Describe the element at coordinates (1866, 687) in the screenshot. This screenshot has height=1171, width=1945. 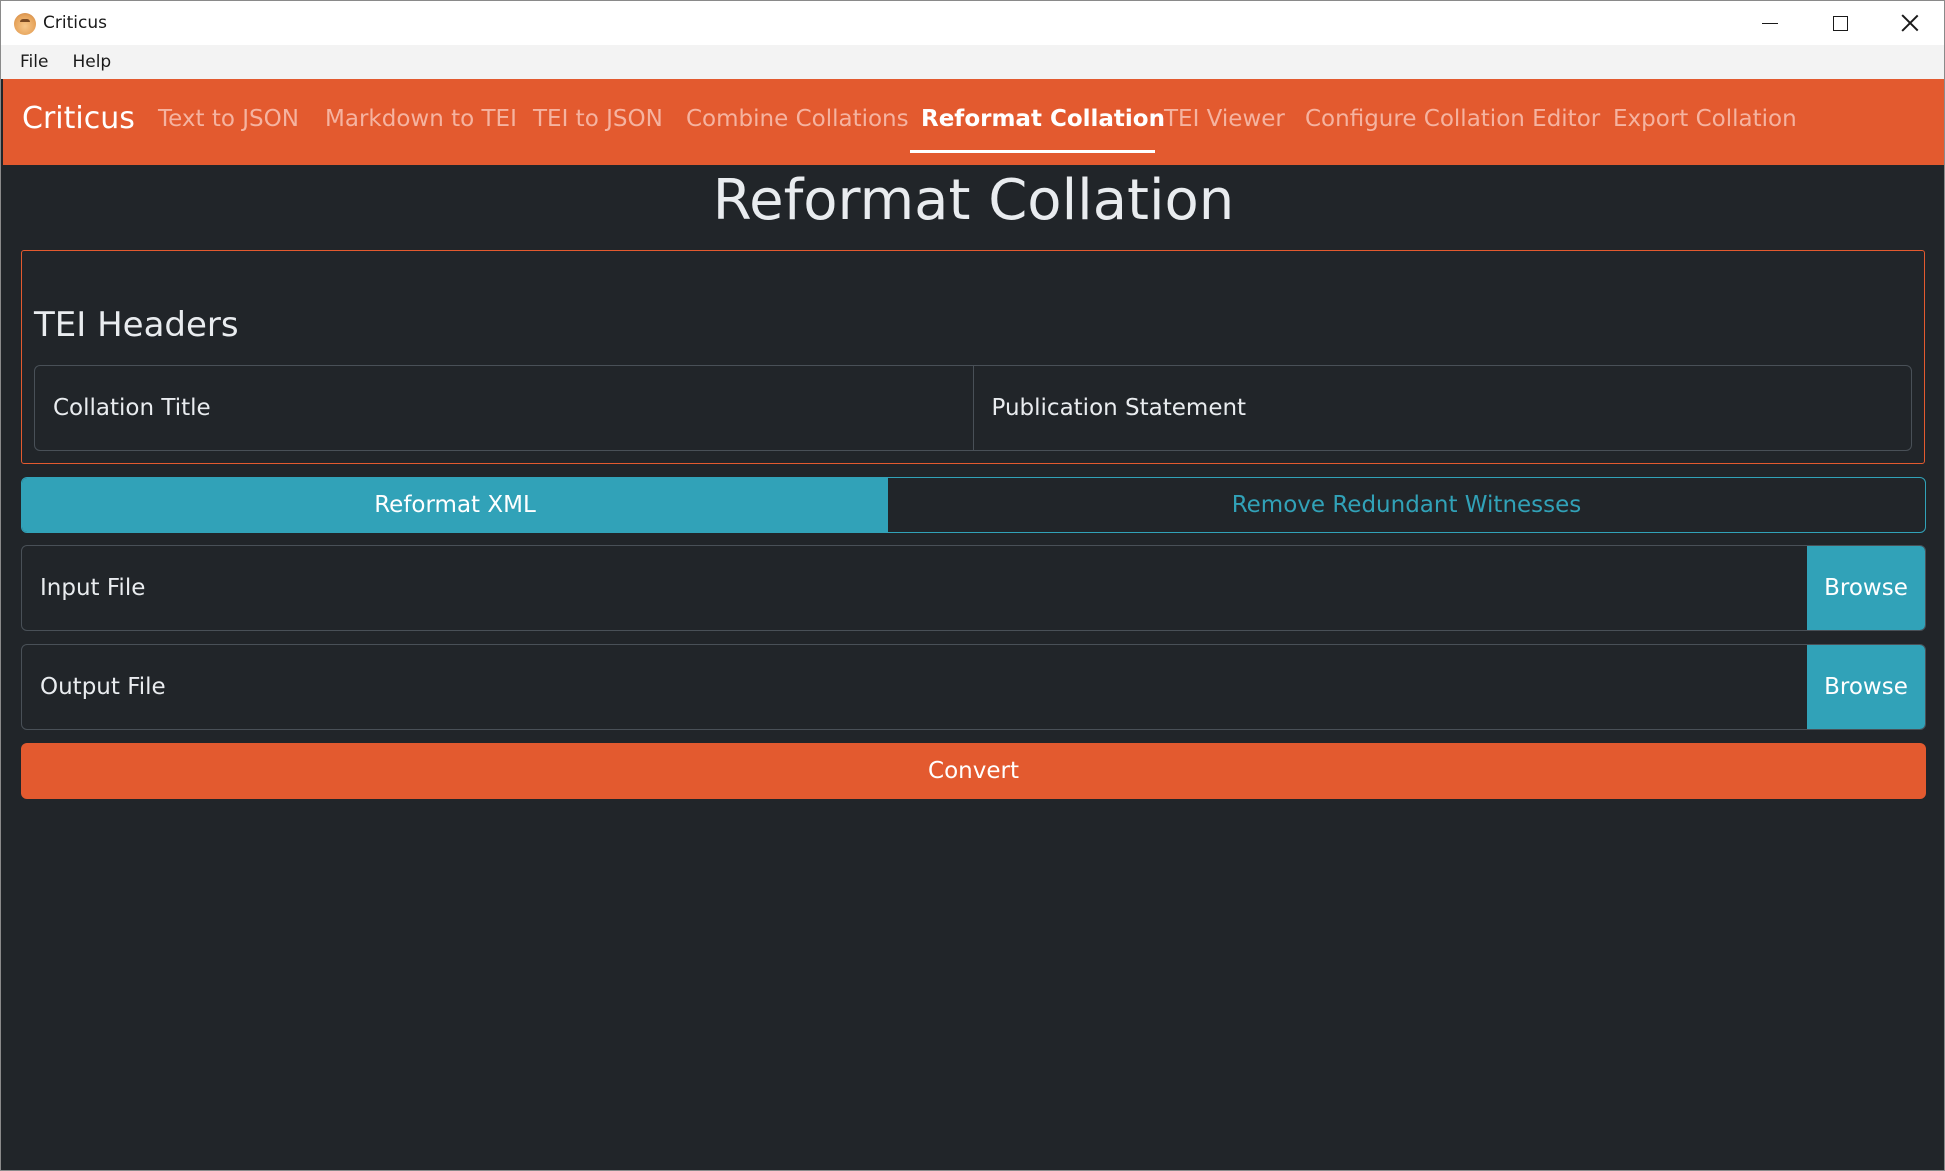
I see `output-browse-button: Browse` at that location.